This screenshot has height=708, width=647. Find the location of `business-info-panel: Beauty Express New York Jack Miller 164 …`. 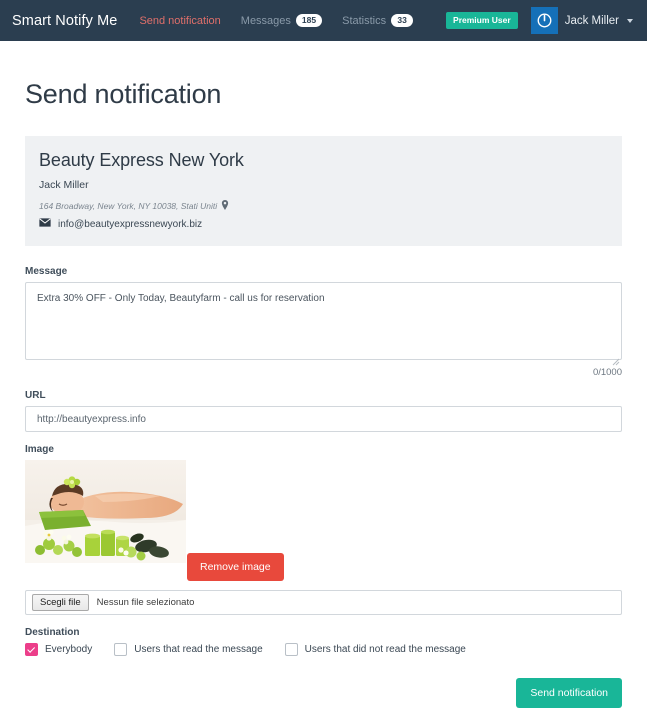

business-info-panel: Beauty Express New York Jack Miller 164 … is located at coordinates (323, 191).